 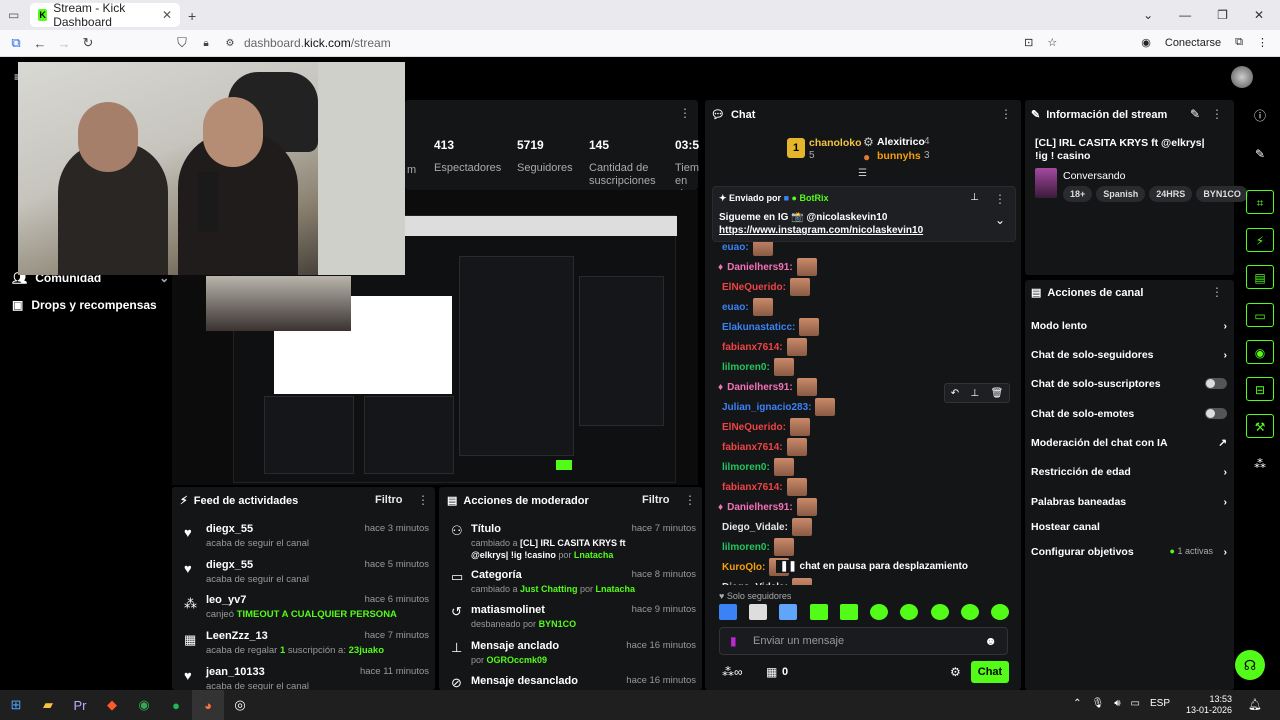 What do you see at coordinates (176, 705) in the screenshot?
I see `spotify-icon: ●` at bounding box center [176, 705].